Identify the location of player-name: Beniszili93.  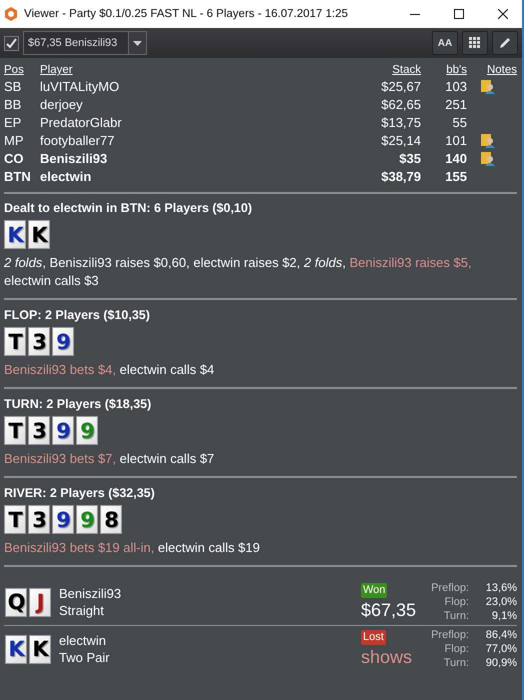
(90, 593).